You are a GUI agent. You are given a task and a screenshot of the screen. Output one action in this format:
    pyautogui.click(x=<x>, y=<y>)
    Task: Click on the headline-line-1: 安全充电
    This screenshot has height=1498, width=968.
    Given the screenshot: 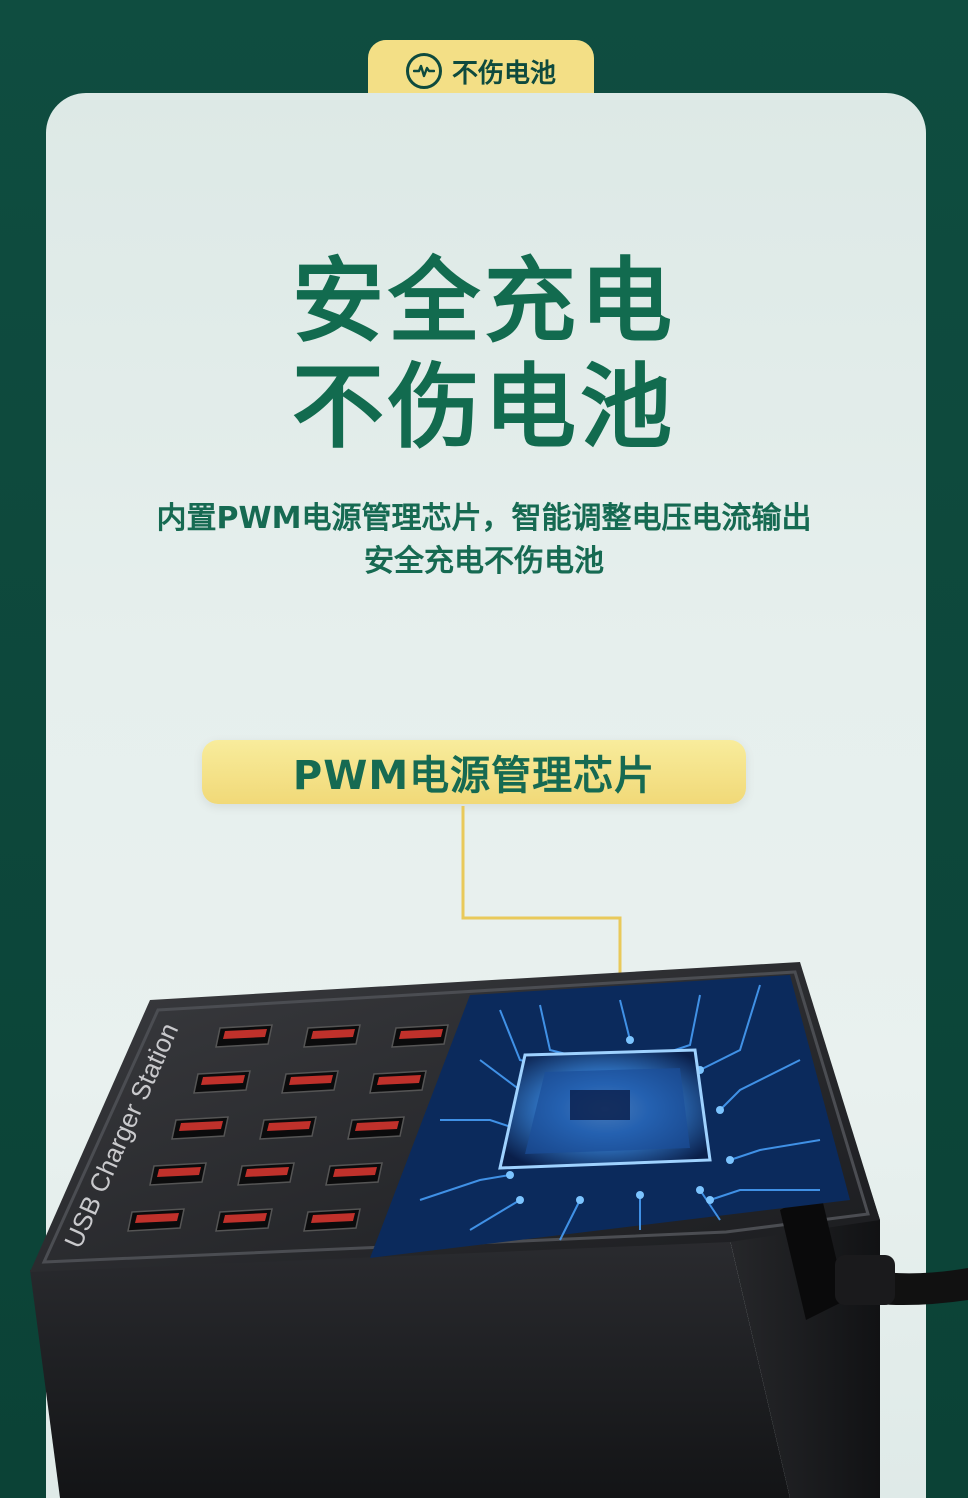 What is the action you would take?
    pyautogui.click(x=483, y=301)
    